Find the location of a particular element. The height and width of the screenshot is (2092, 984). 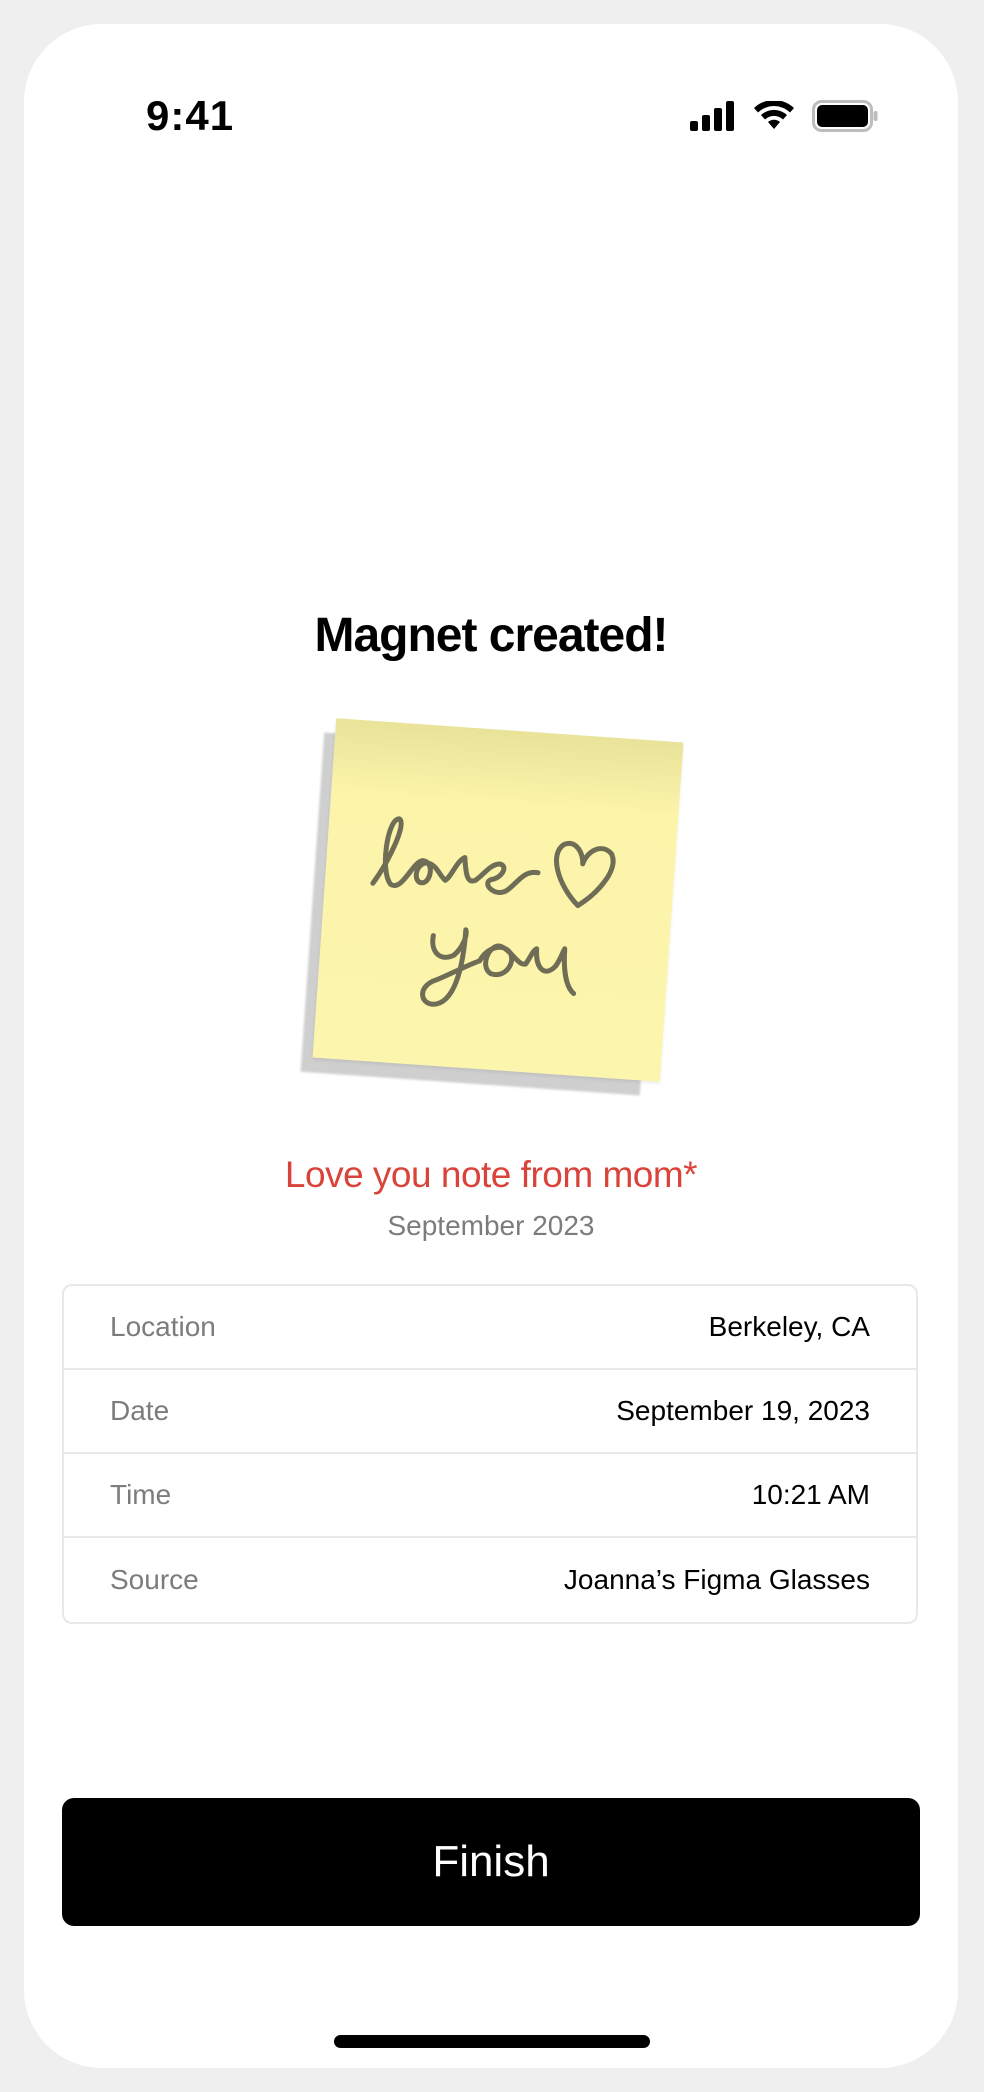

magnet-date: September 2023 is located at coordinates (491, 1225).